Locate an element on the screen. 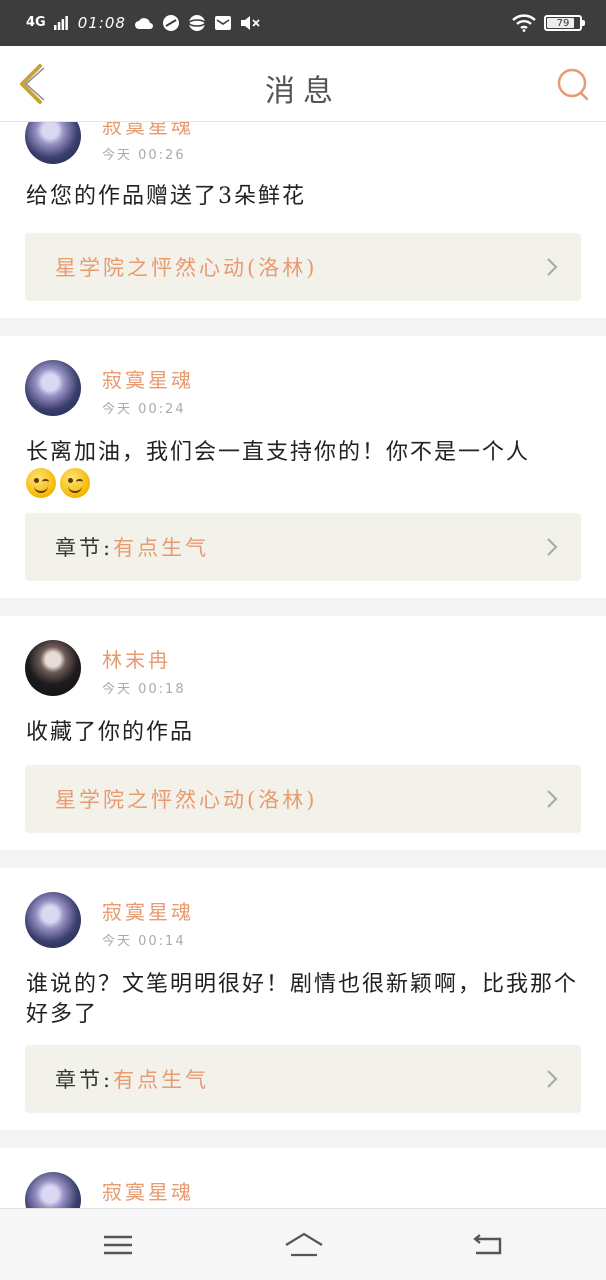  status-right: 79 is located at coordinates (548, 23).